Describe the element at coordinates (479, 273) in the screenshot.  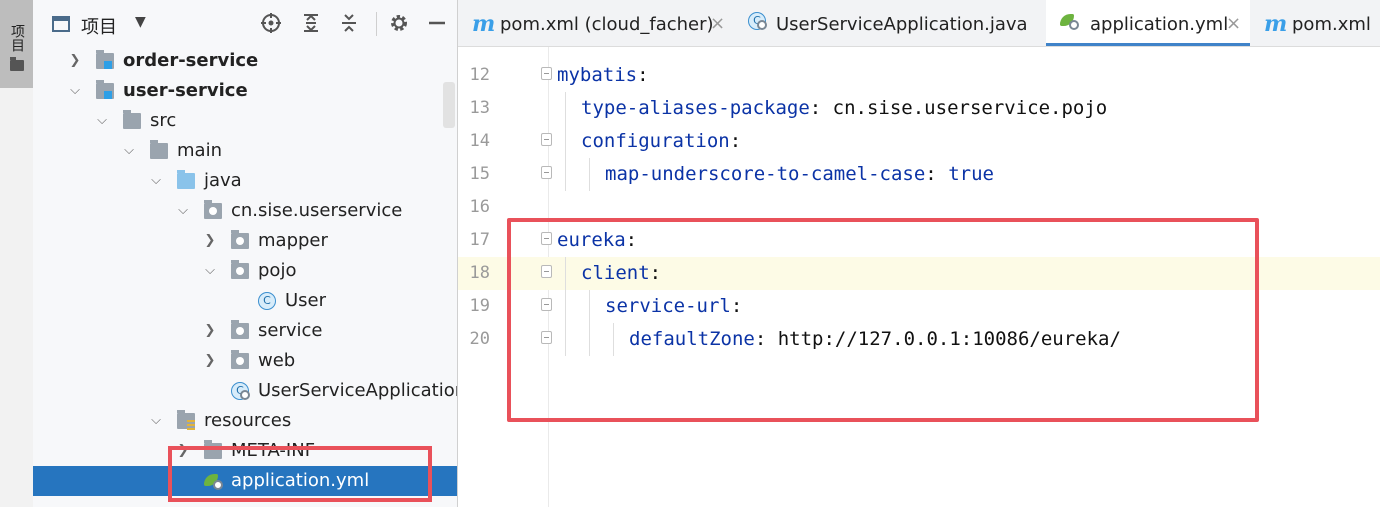
I see `line-number: 18` at that location.